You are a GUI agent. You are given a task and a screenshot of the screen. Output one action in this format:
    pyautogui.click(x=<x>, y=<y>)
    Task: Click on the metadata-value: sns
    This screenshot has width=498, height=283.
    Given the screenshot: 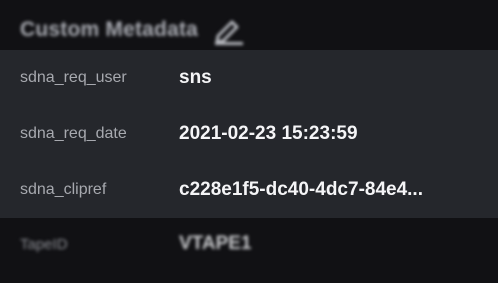 What is the action you would take?
    pyautogui.click(x=195, y=77)
    